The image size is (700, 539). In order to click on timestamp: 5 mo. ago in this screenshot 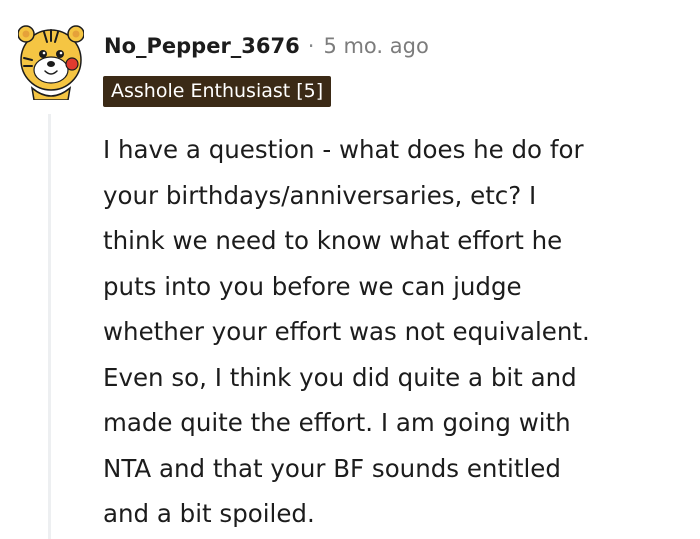, I will do `click(375, 46)`.